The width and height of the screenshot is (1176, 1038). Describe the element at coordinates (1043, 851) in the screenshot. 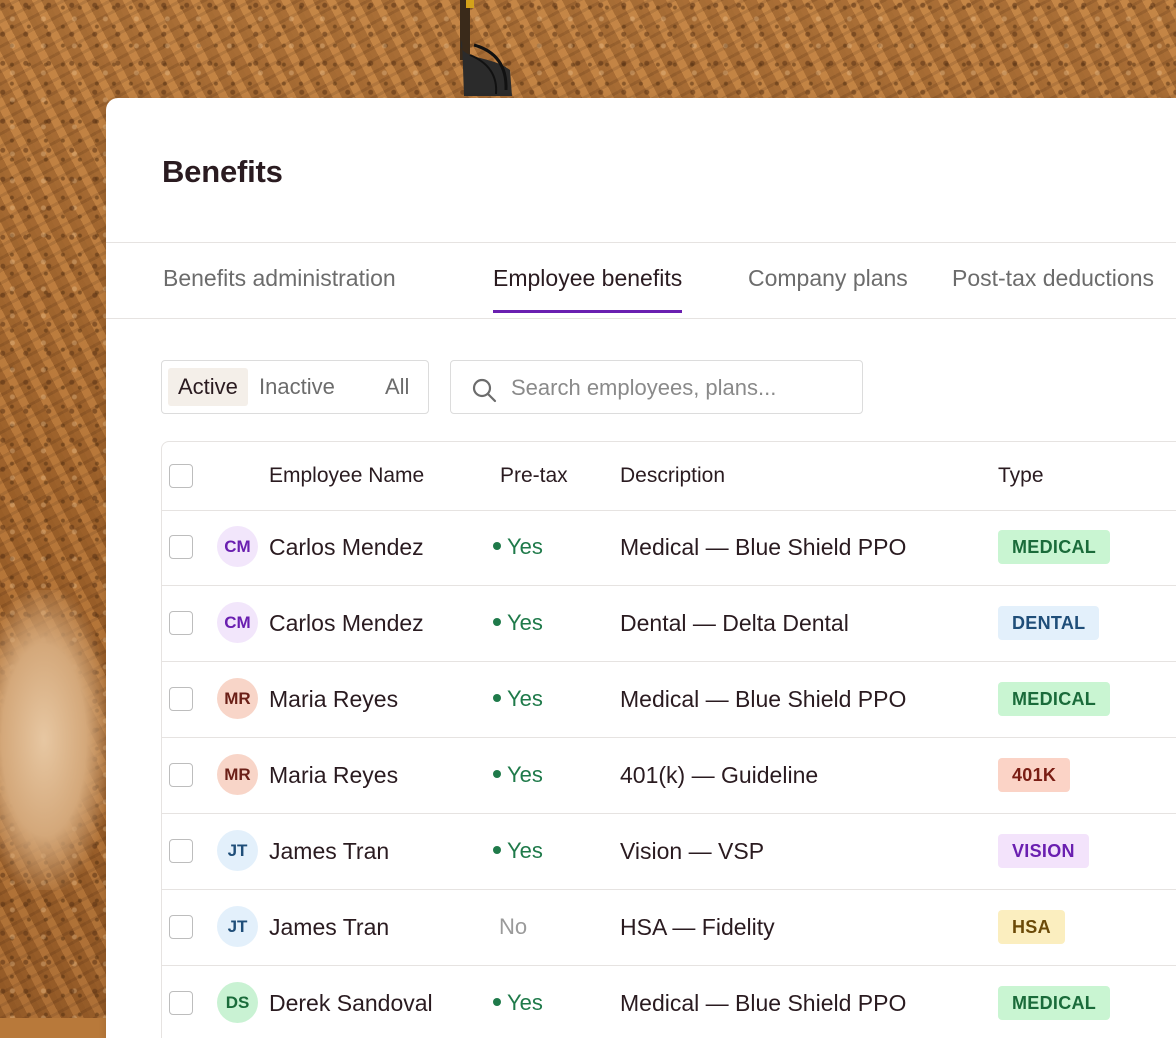

I see `type-badge: VISION` at that location.